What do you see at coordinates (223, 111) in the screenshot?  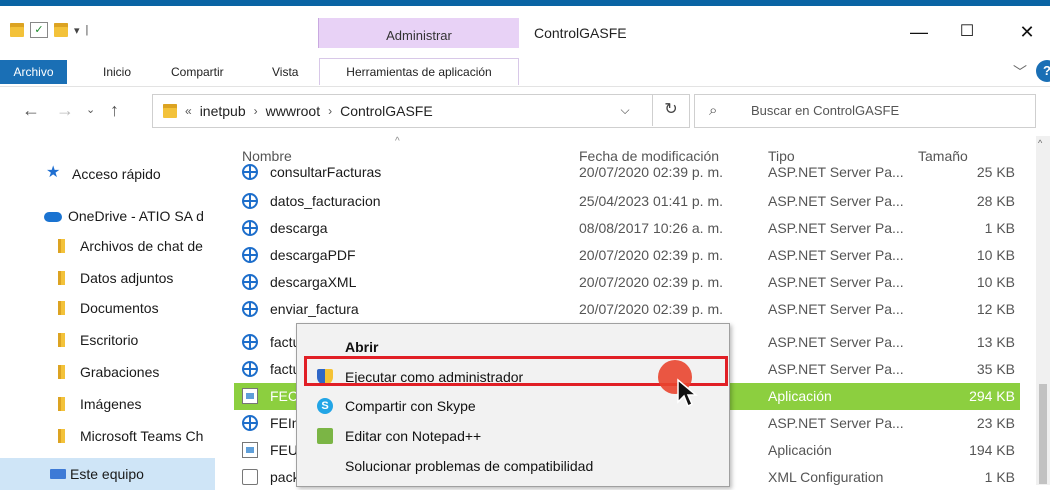 I see `breadcrumb-inetpub: inetpub` at bounding box center [223, 111].